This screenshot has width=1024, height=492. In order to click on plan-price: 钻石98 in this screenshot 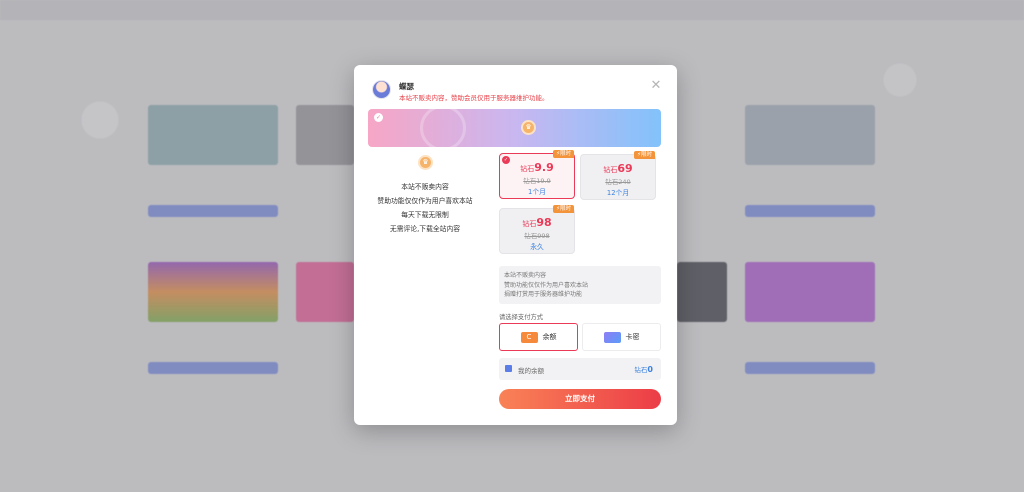, I will do `click(537, 222)`.